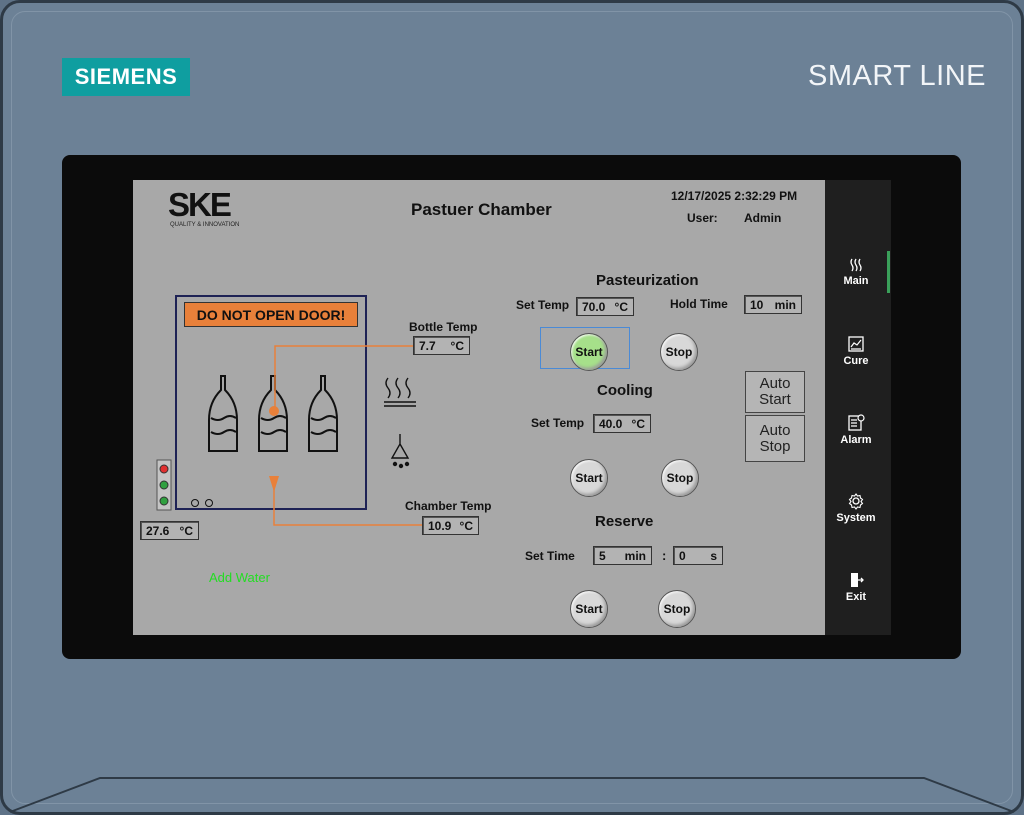 This screenshot has height=815, width=1024. I want to click on reserve-stop-button: Stop, so click(677, 609).